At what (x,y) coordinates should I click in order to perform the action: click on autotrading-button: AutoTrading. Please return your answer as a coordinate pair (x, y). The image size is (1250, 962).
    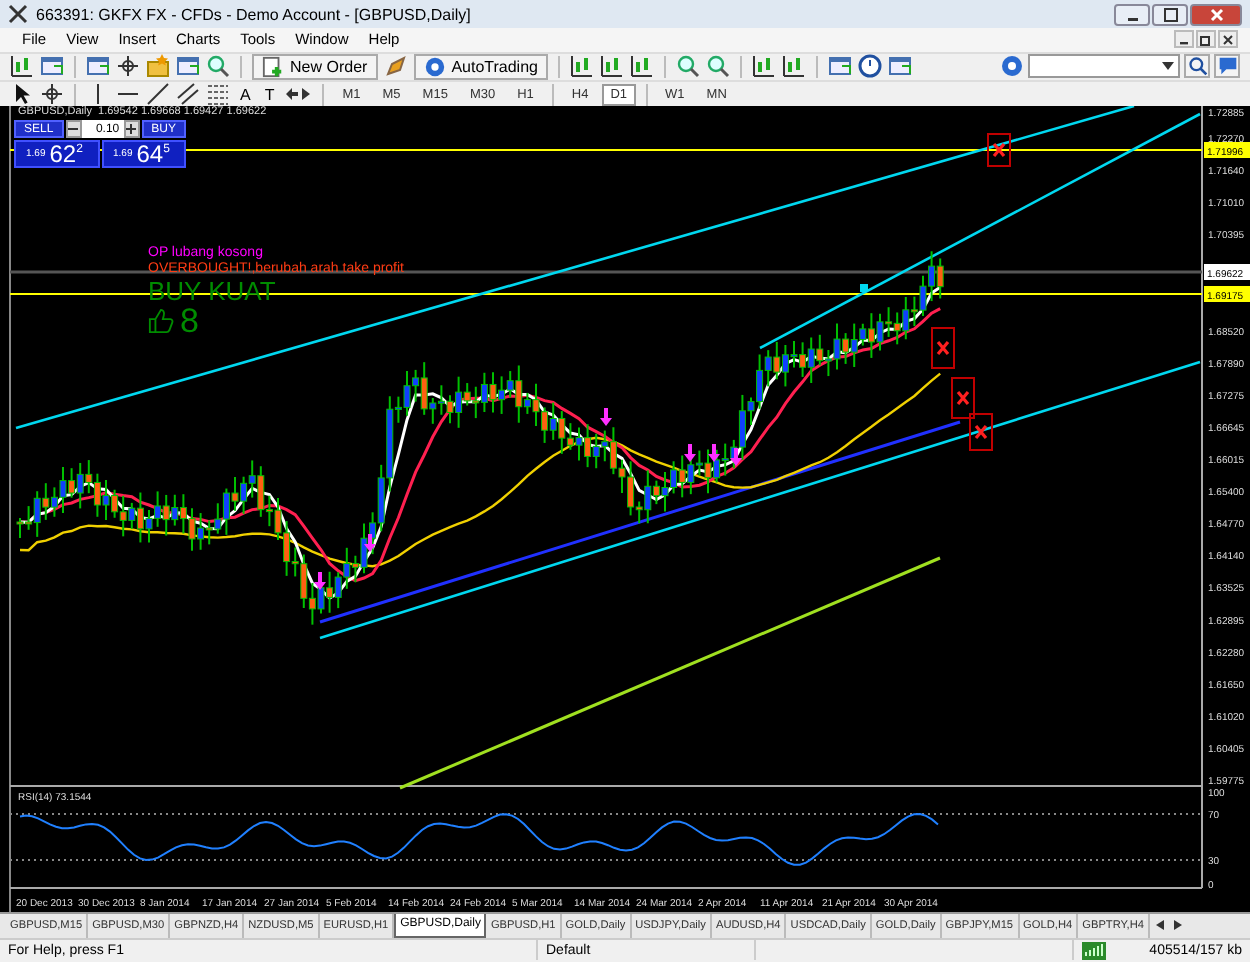
    Looking at the image, I should click on (480, 66).